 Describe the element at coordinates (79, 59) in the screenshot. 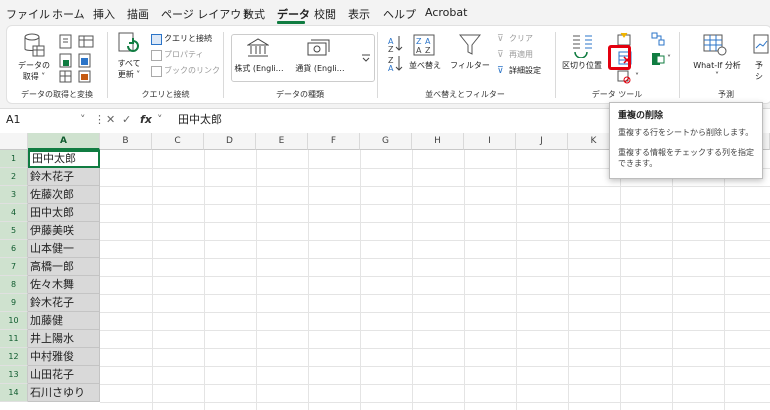

I see `data-source-icons` at that location.